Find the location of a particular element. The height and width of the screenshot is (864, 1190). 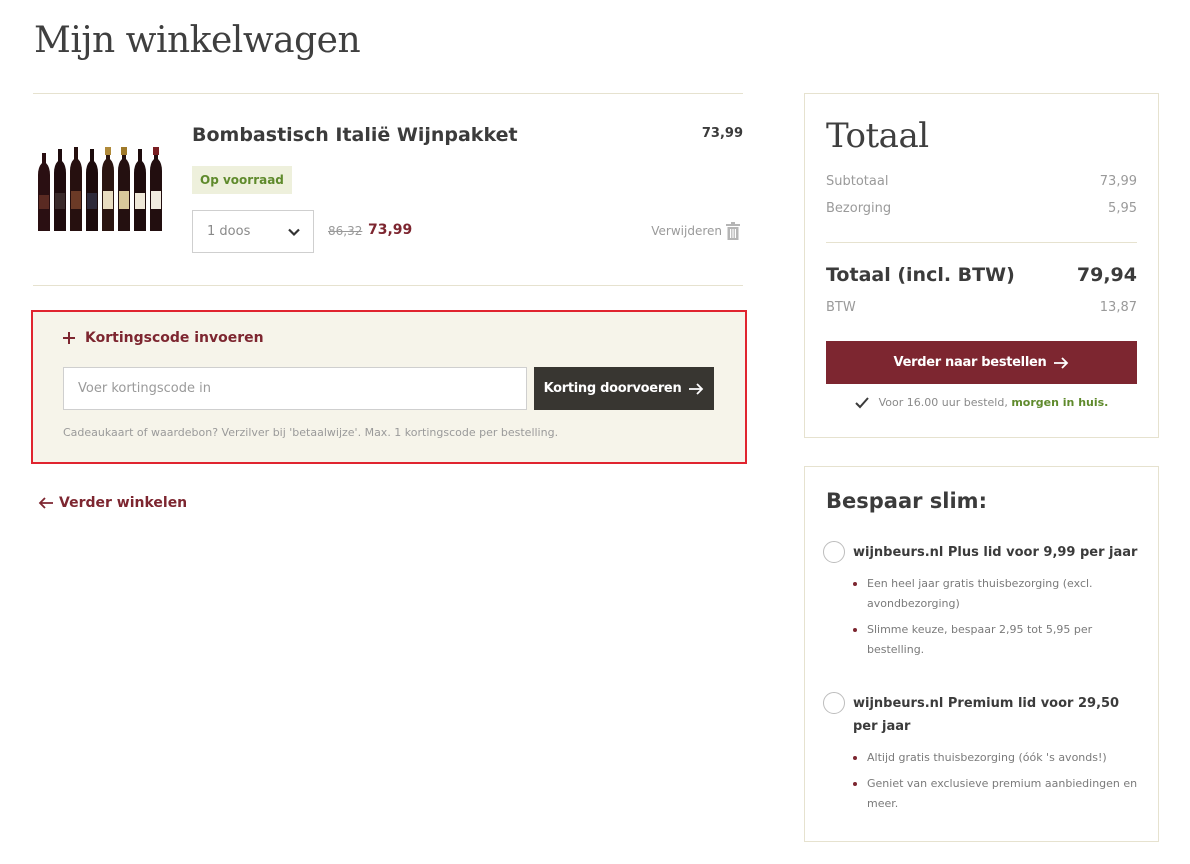

checkout-label: Verder naar bestellen is located at coordinates (970, 362).